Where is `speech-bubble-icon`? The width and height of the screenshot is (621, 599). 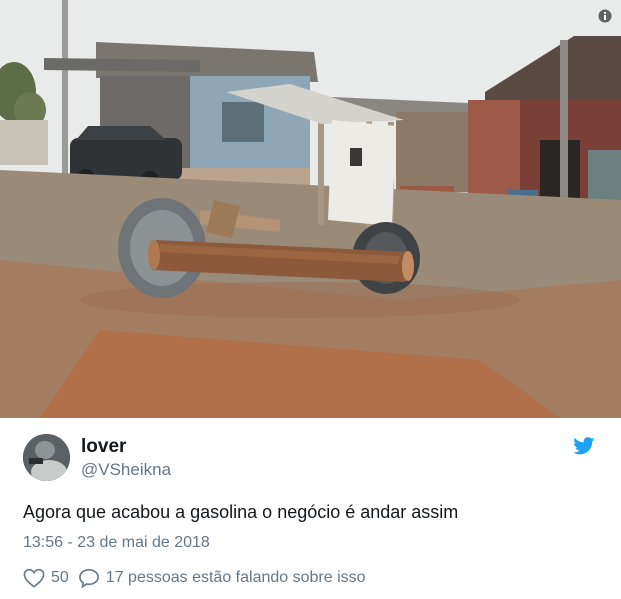
speech-bubble-icon is located at coordinates (88, 578).